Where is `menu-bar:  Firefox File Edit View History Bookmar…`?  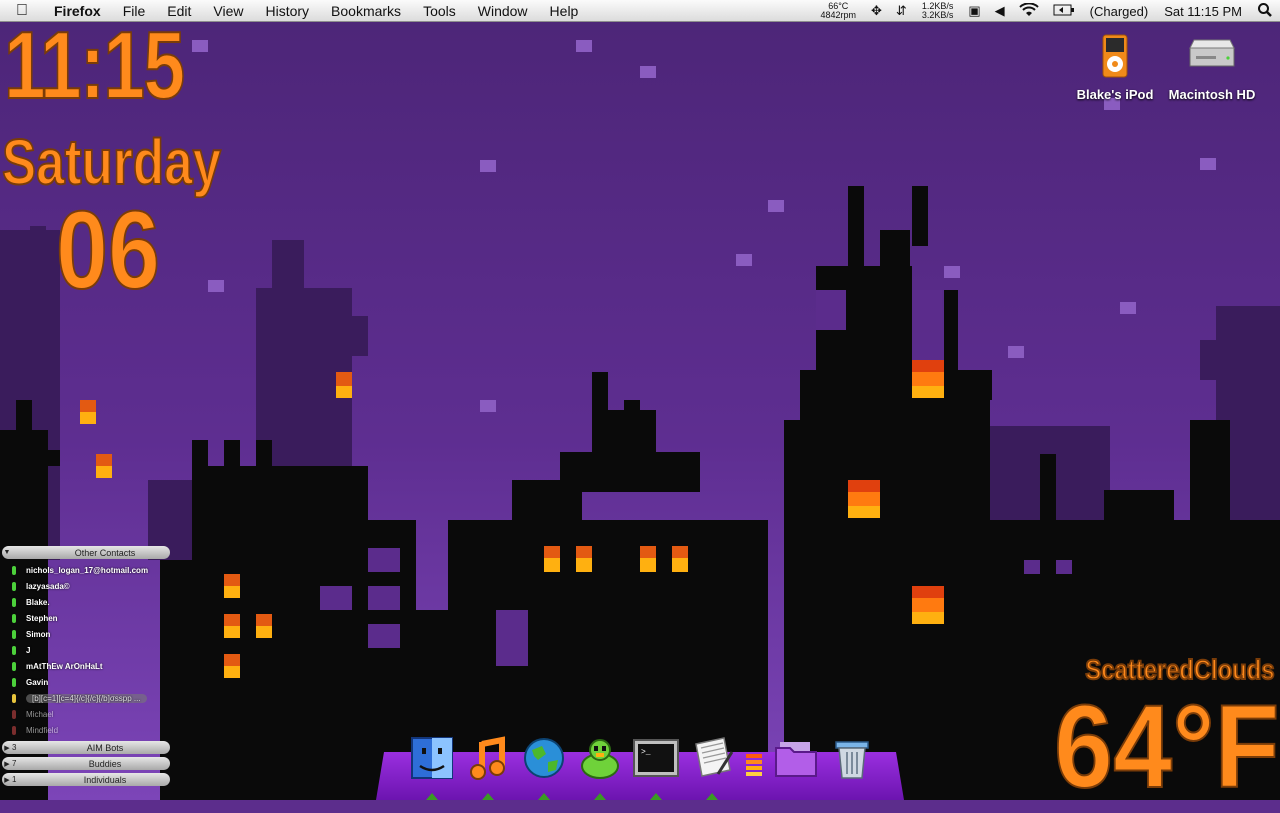 menu-bar:  Firefox File Edit View History Bookmar… is located at coordinates (640, 11).